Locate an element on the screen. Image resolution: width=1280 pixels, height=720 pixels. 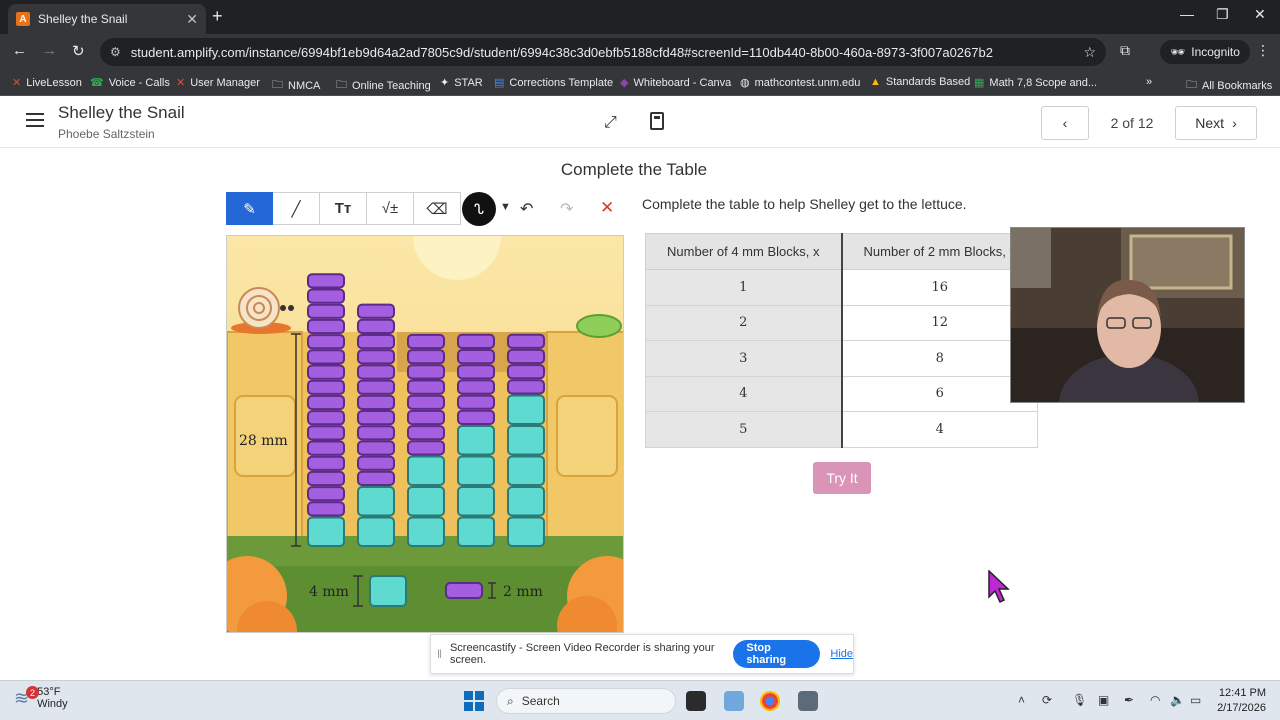
try-it-button: Try It is located at coordinates (842, 478).